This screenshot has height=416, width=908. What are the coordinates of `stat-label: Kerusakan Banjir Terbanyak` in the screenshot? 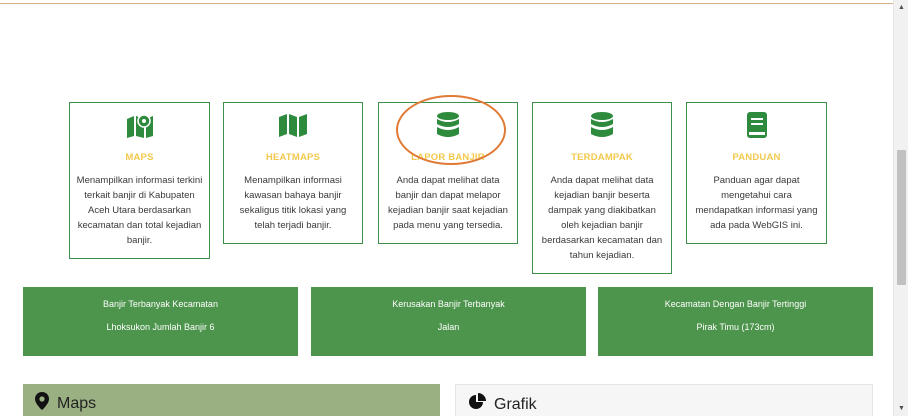 It's located at (448, 304).